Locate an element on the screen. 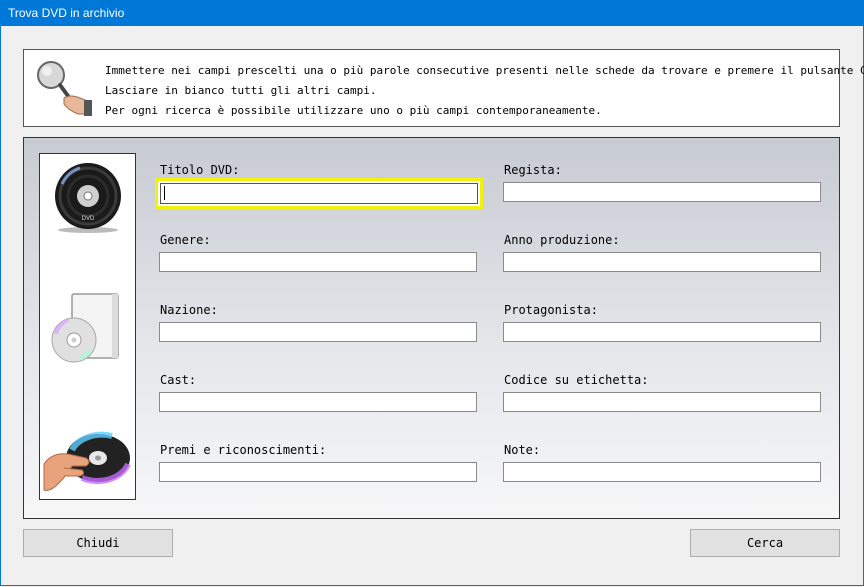 This screenshot has width=864, height=587. nazione-input is located at coordinates (318, 332).